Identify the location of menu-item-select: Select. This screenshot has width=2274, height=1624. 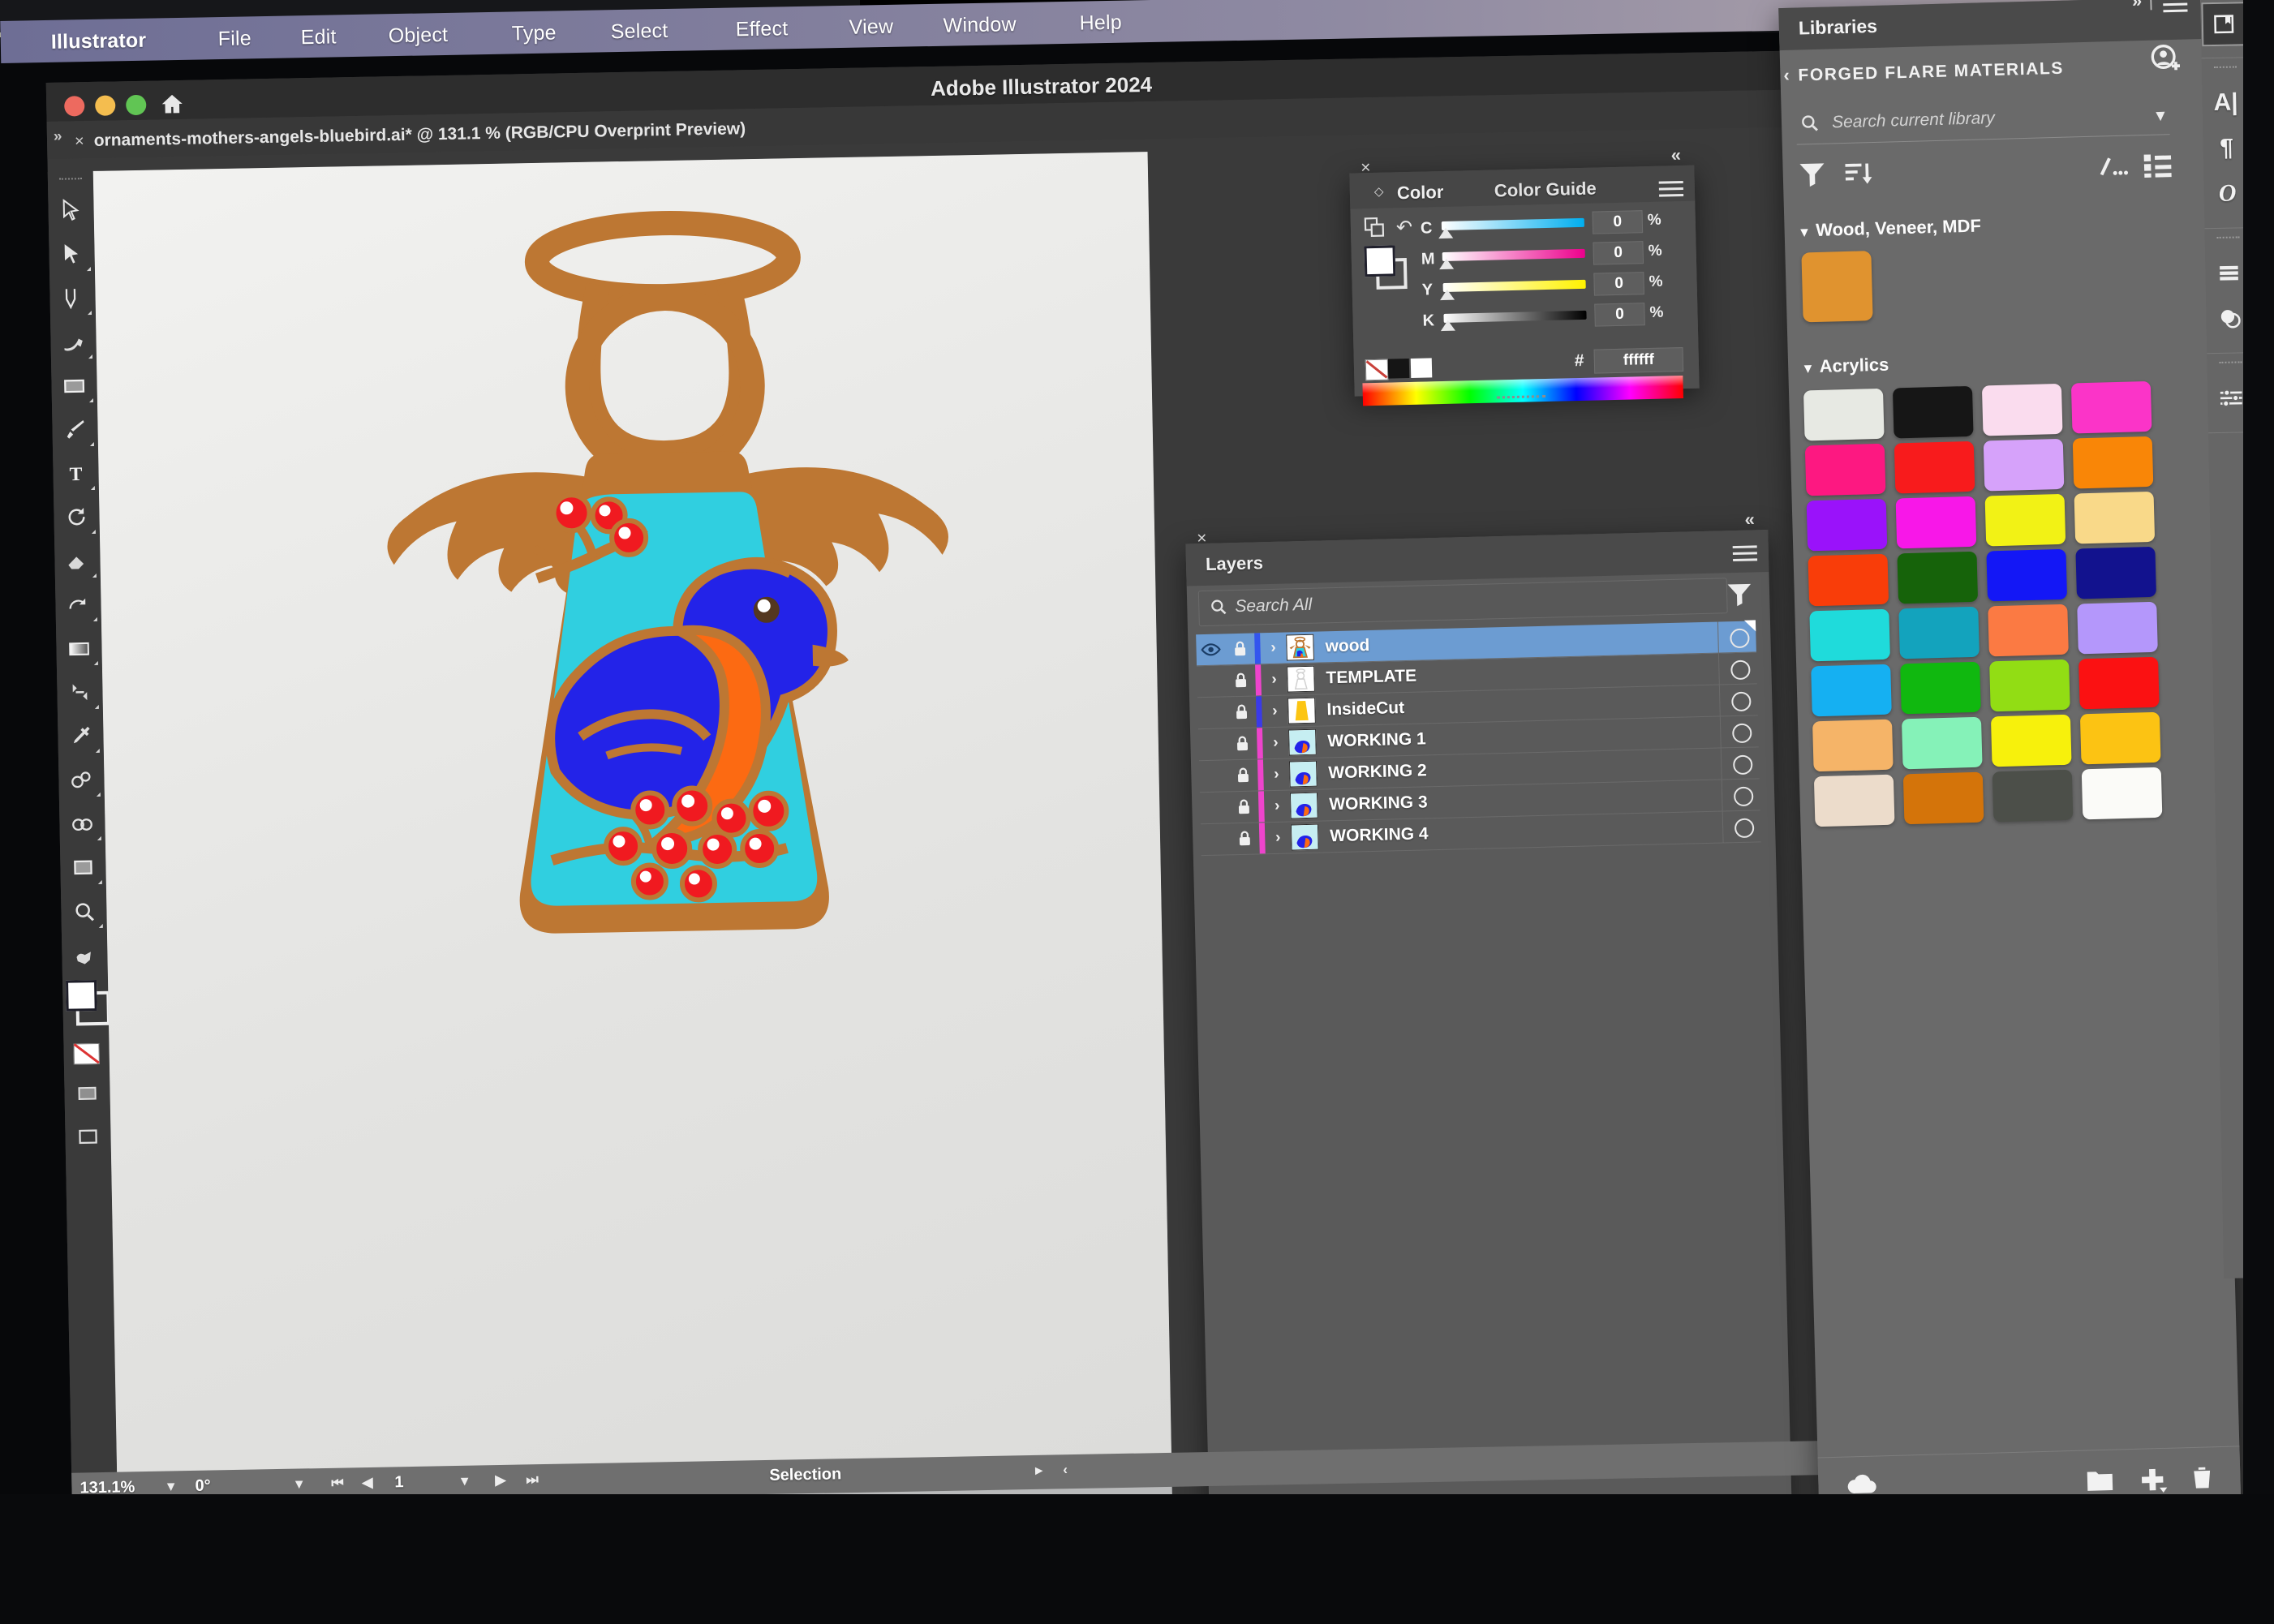
(639, 32).